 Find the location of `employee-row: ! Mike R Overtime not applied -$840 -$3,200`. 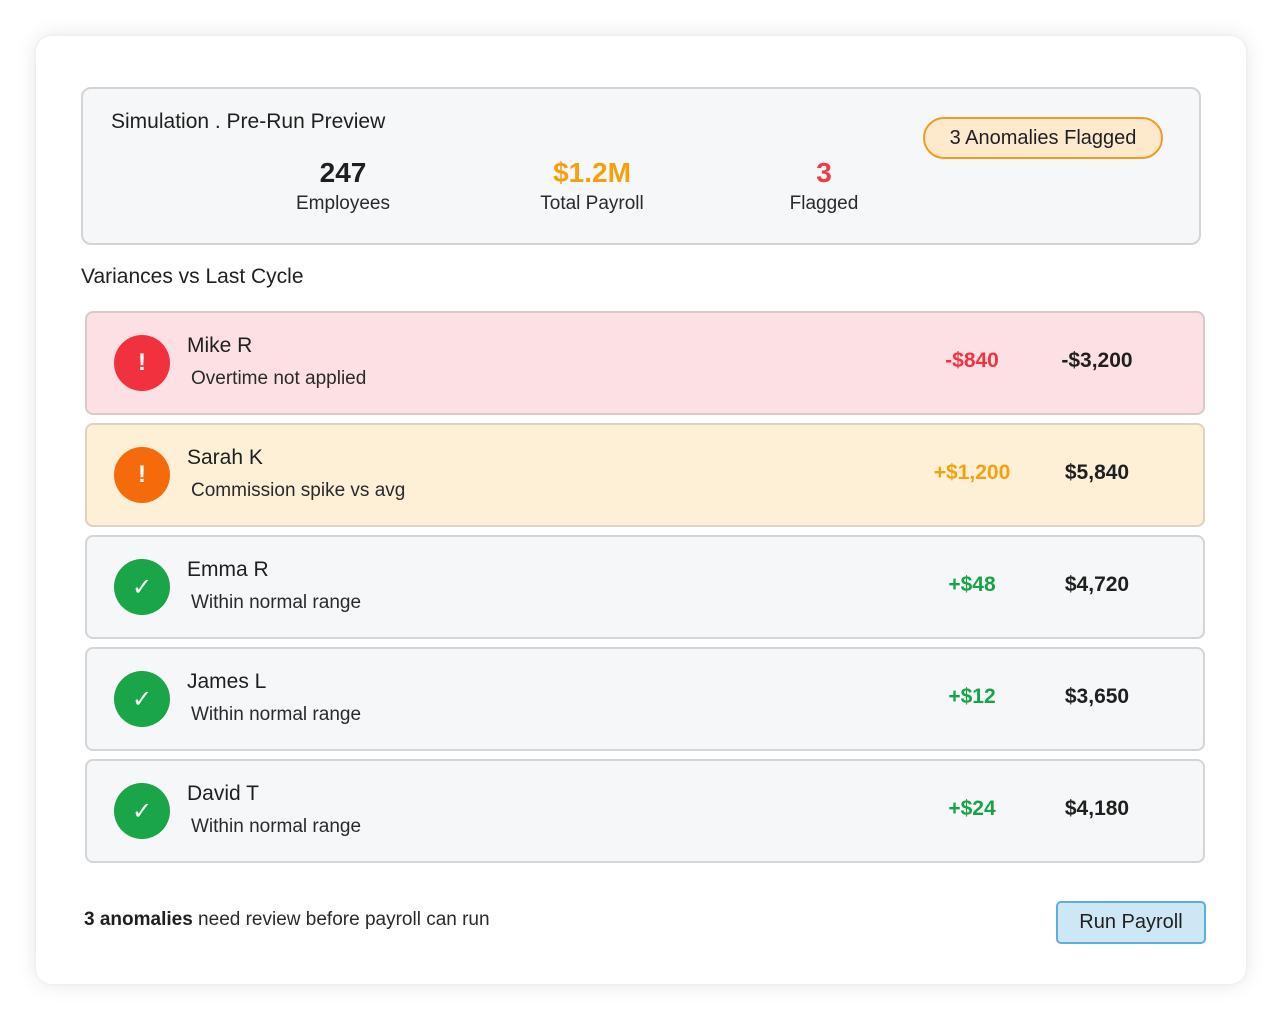

employee-row: ! Mike R Overtime not applied -$840 -$3,200 is located at coordinates (645, 363).